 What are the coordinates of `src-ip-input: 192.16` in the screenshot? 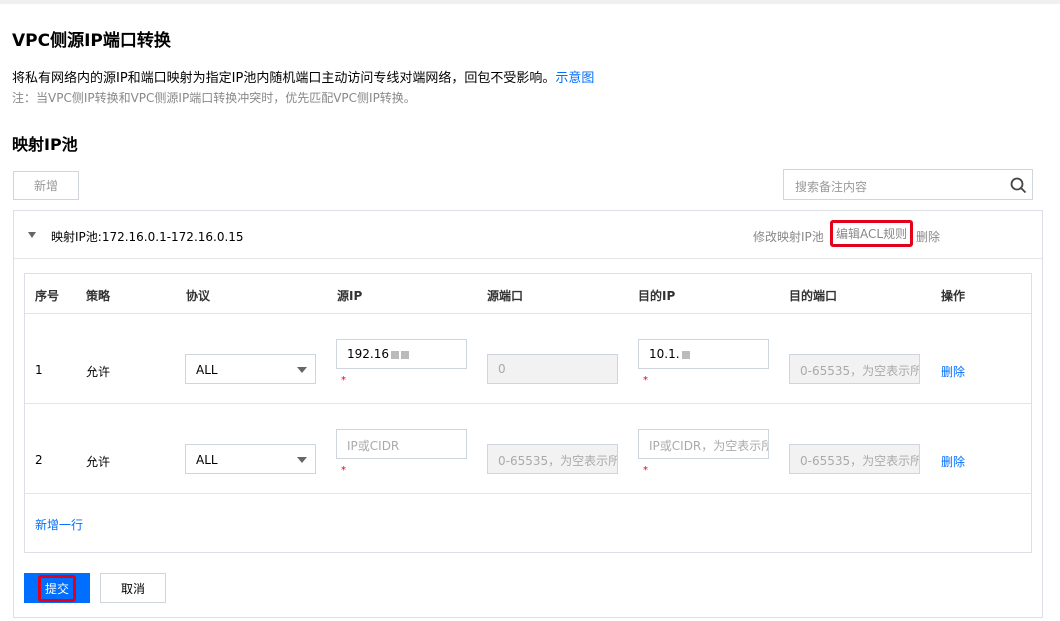 It's located at (401, 354).